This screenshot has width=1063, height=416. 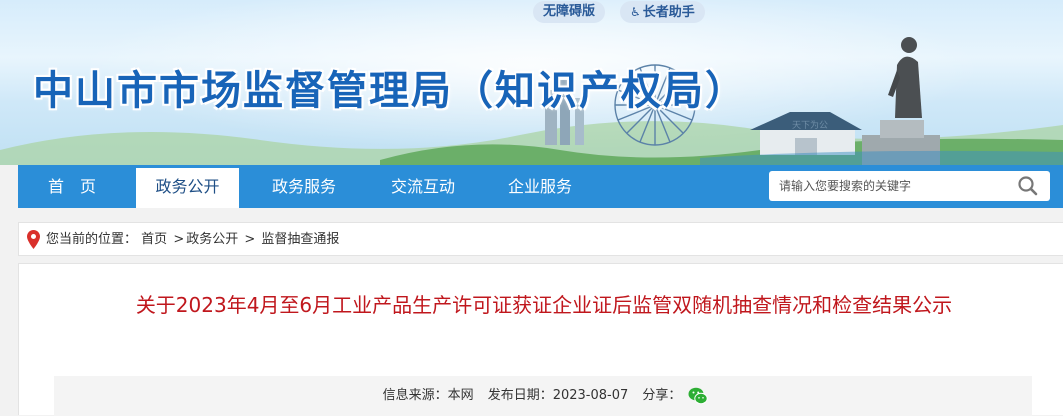 What do you see at coordinates (810, 125) in the screenshot?
I see `banner-calligraphy: 天下为公` at bounding box center [810, 125].